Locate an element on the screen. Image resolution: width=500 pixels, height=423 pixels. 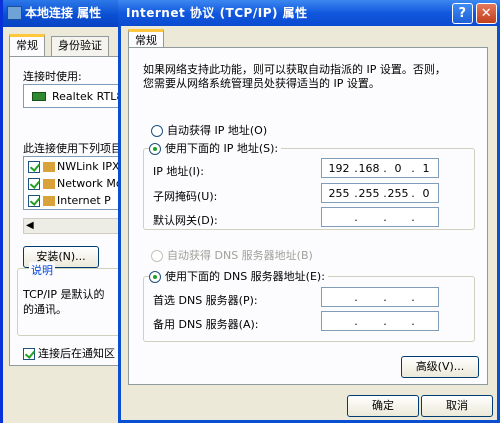
preferred-dns-label: 首选 DNS 服务器(P): is located at coordinates (205, 300).